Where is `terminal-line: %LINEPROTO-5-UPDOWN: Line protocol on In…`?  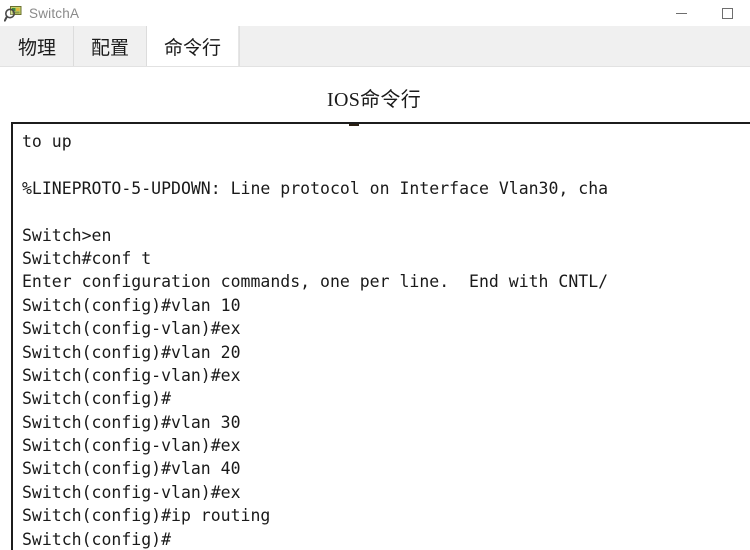 terminal-line: %LINEPROTO-5-UPDOWN: Line protocol on In… is located at coordinates (315, 188).